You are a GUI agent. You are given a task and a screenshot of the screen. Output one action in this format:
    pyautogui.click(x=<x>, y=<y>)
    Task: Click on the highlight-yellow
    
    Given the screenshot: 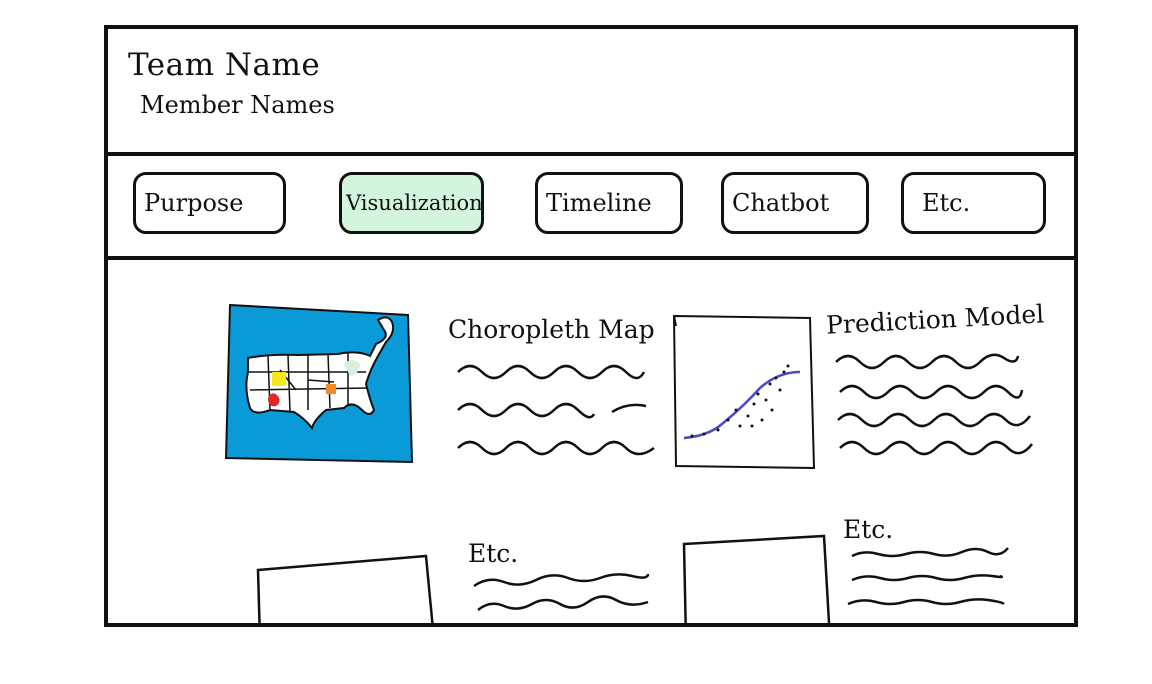 What is the action you would take?
    pyautogui.click(x=279, y=379)
    